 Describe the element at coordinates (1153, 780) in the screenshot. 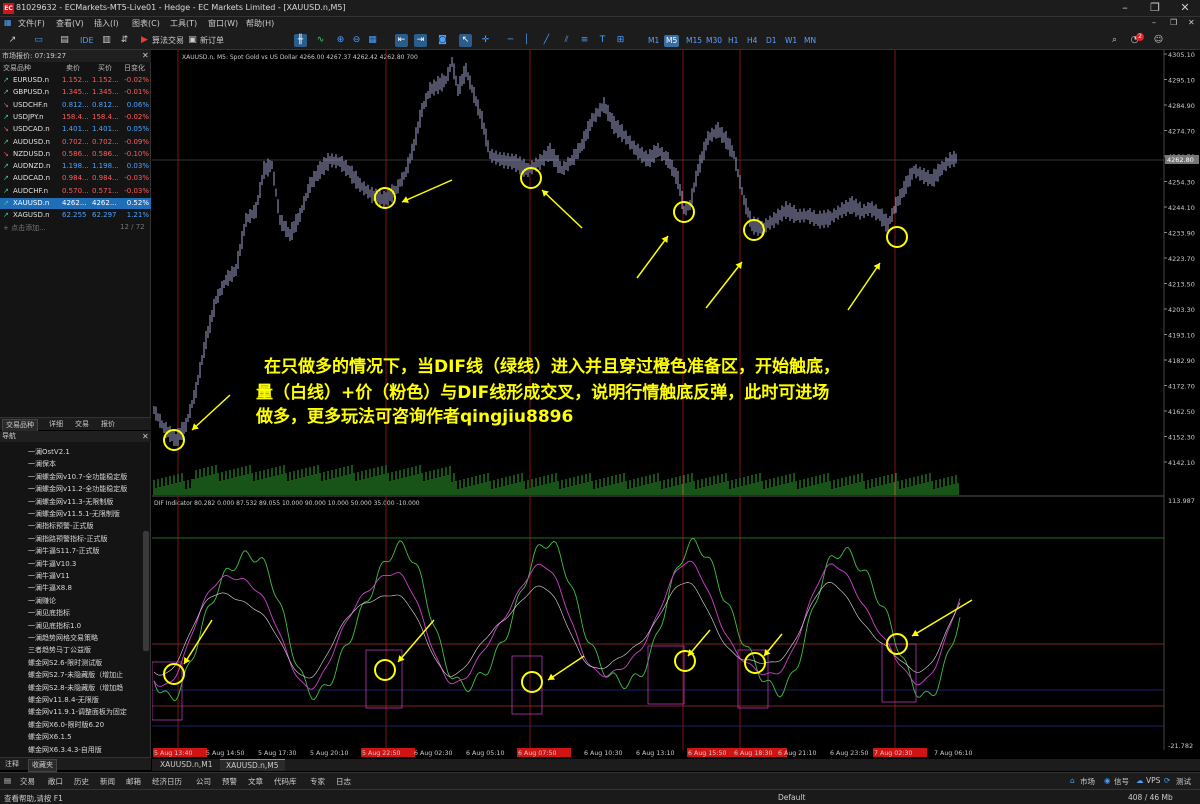

I see `tab-vps: VPS` at that location.